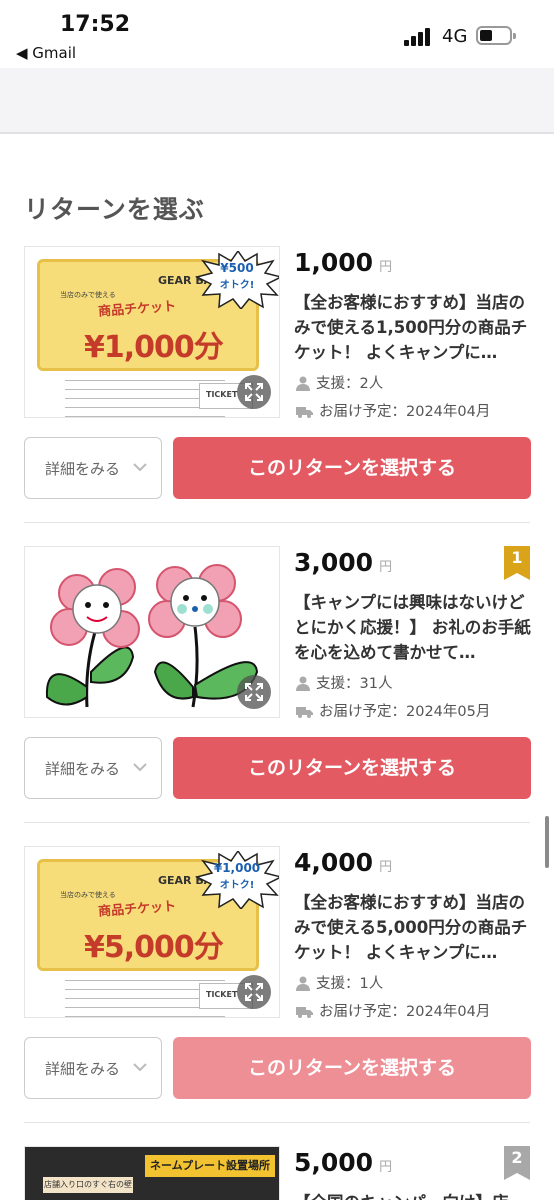  Describe the element at coordinates (354, 684) in the screenshot. I see `supporters-text: 支援：31人` at that location.